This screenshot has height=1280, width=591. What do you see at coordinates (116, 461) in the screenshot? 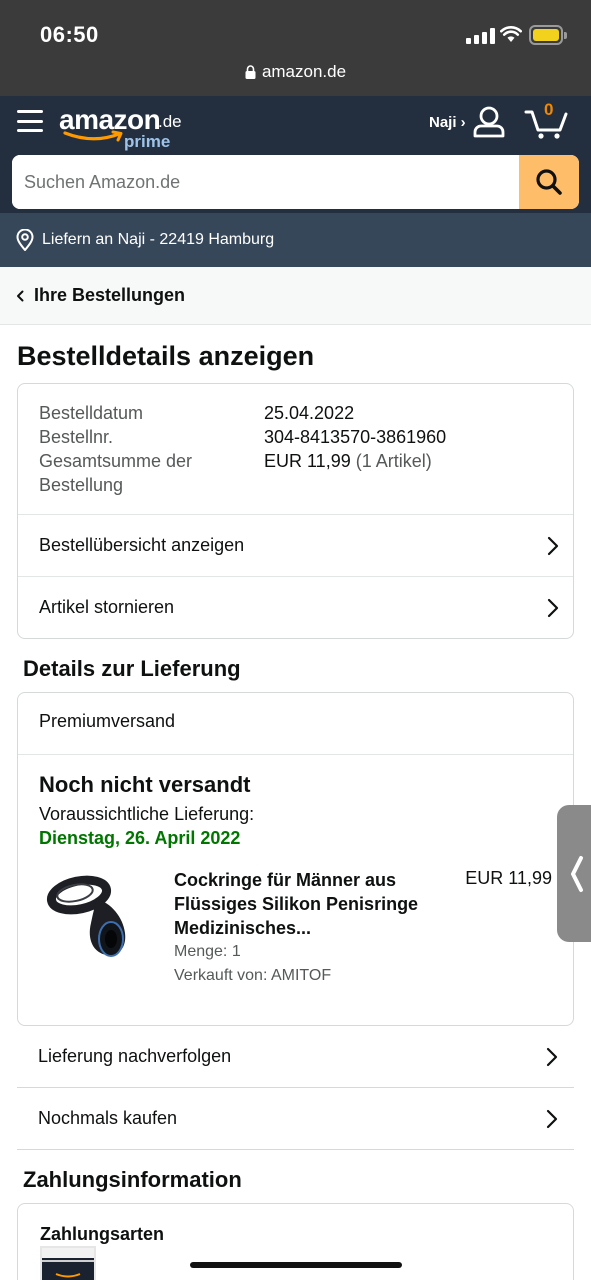
I see `order-total-label-line1: Gesamtsumme der` at bounding box center [116, 461].